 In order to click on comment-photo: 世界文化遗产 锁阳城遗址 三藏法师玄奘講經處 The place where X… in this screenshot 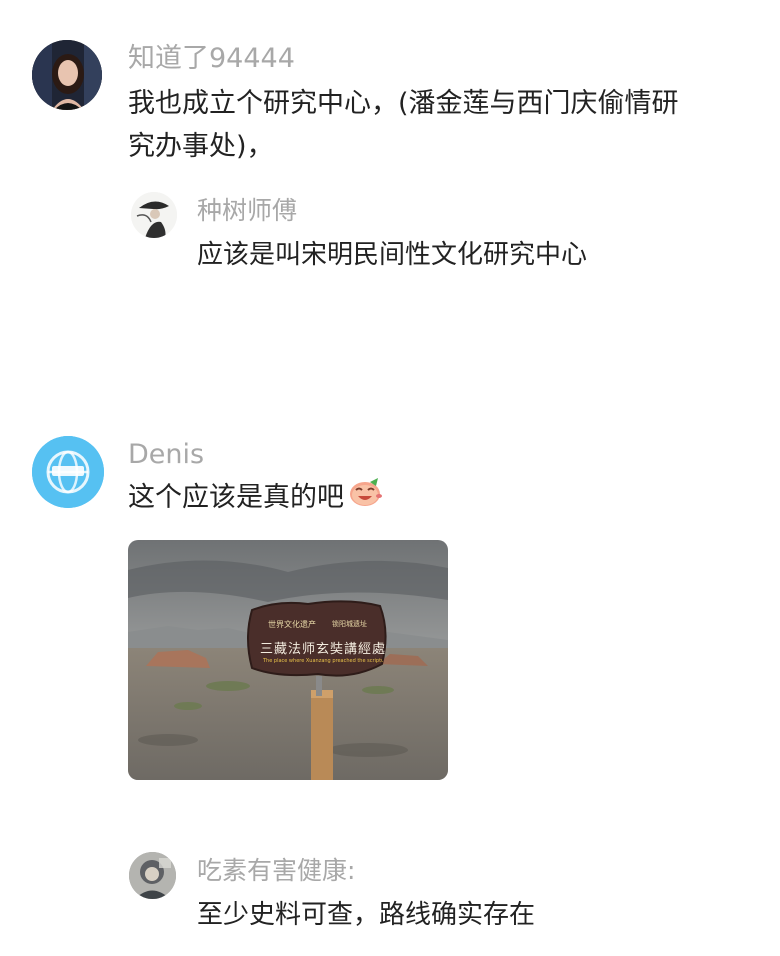, I will do `click(288, 660)`.